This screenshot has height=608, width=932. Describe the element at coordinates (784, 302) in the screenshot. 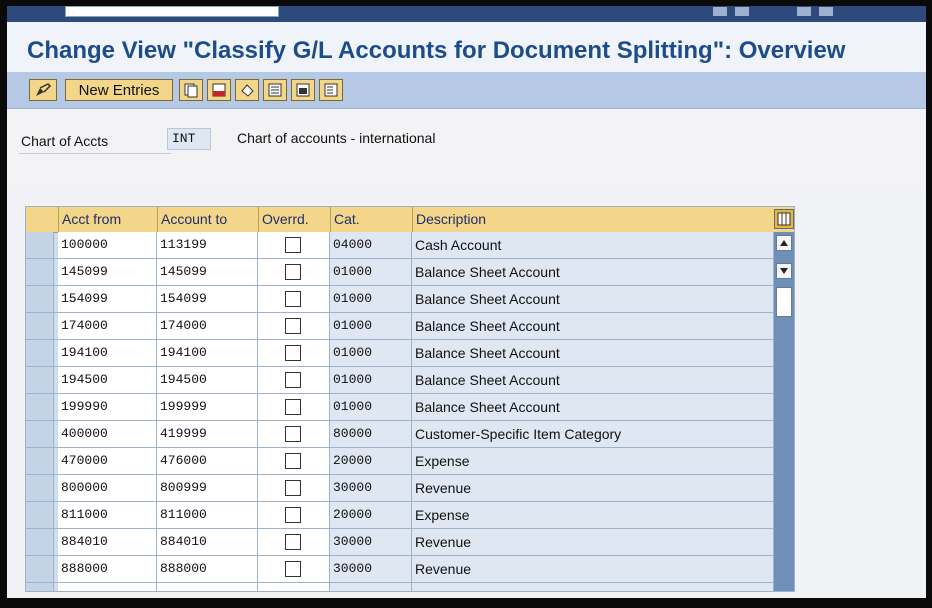

I see `scrollbar-thumb` at that location.